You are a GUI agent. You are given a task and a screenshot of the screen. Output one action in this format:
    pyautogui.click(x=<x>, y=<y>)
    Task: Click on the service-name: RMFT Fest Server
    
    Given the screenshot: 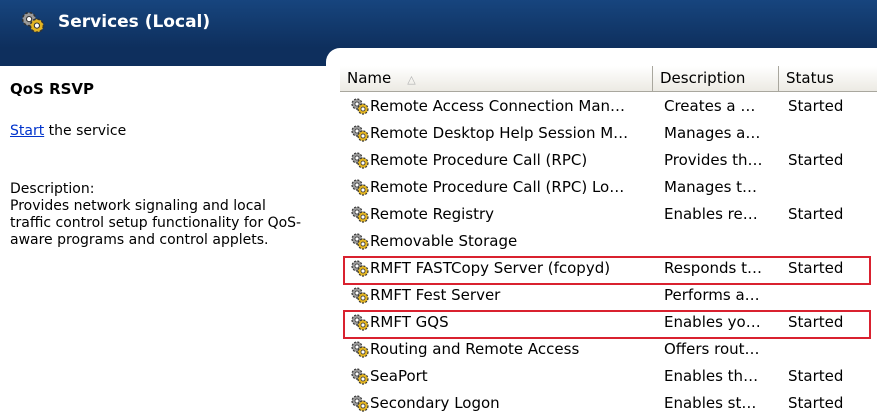 What is the action you would take?
    pyautogui.click(x=435, y=295)
    